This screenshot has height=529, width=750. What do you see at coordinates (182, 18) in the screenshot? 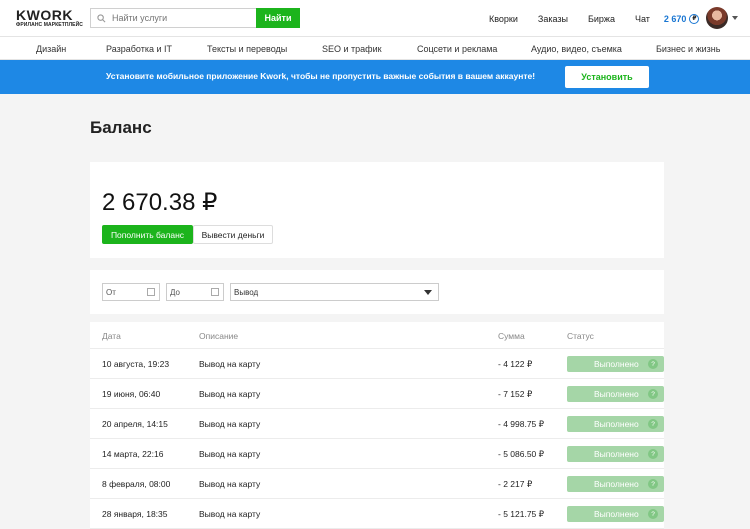
I see `search-input` at bounding box center [182, 18].